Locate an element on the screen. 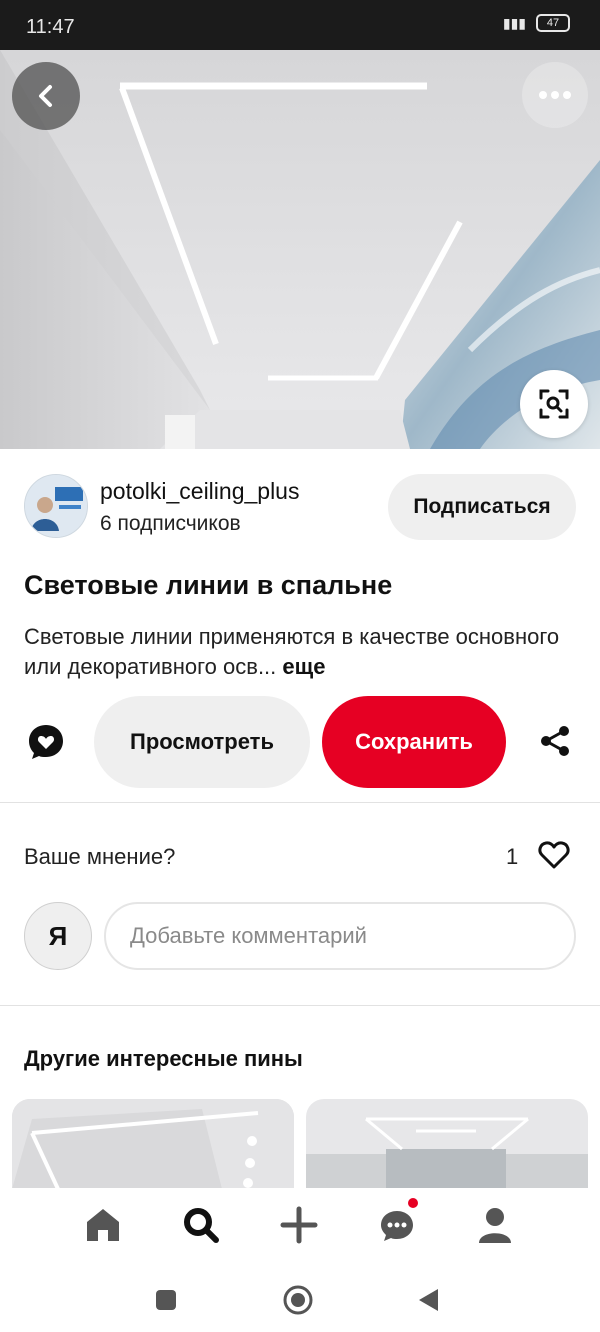  related-pins-title: Другие интересные пины is located at coordinates (163, 1058).